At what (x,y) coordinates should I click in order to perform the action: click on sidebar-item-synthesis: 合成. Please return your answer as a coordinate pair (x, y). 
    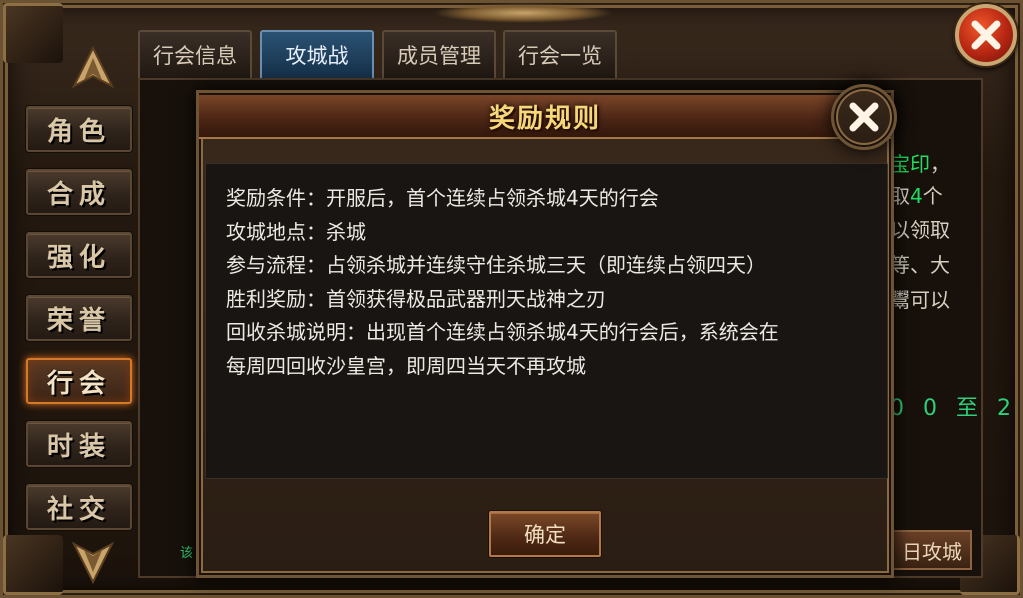
    Looking at the image, I should click on (79, 192).